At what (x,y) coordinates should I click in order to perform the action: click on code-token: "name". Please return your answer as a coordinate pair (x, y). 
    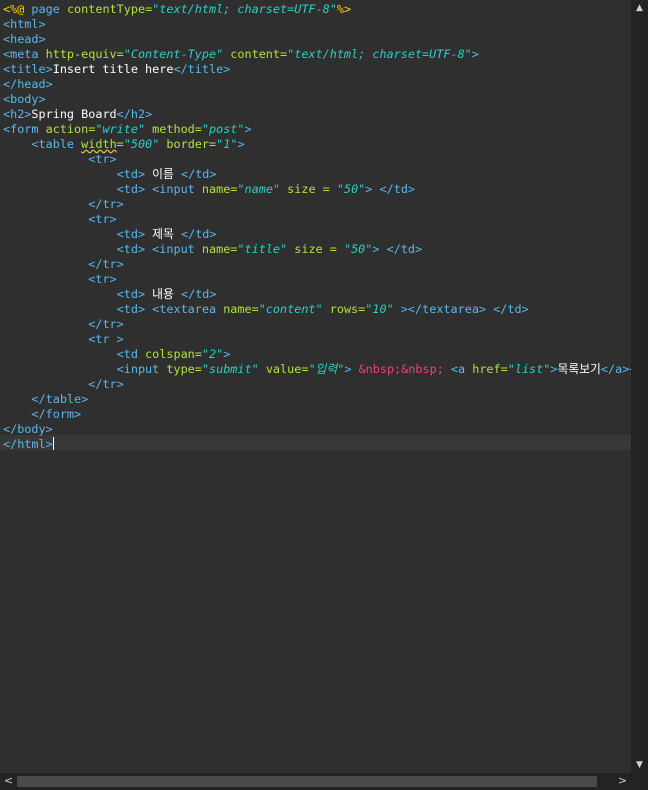
    Looking at the image, I should click on (259, 189).